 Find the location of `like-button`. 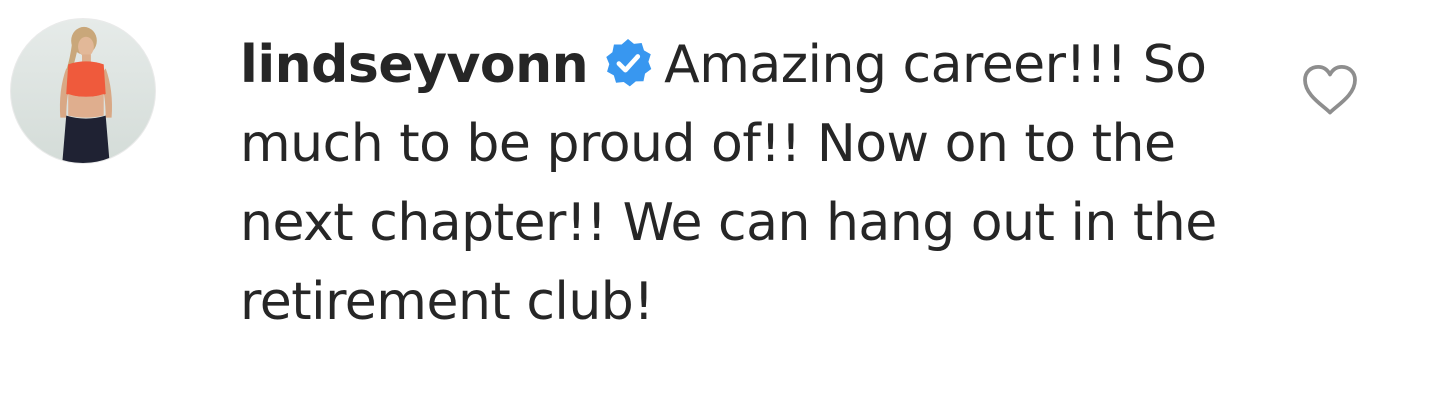

like-button is located at coordinates (1330, 90).